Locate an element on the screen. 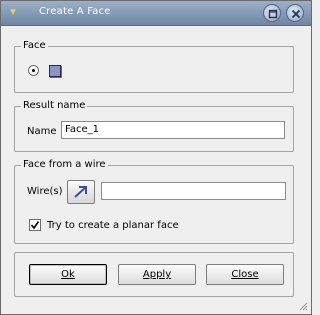  result-name-group: Result name Name Face_1 is located at coordinates (154, 126).